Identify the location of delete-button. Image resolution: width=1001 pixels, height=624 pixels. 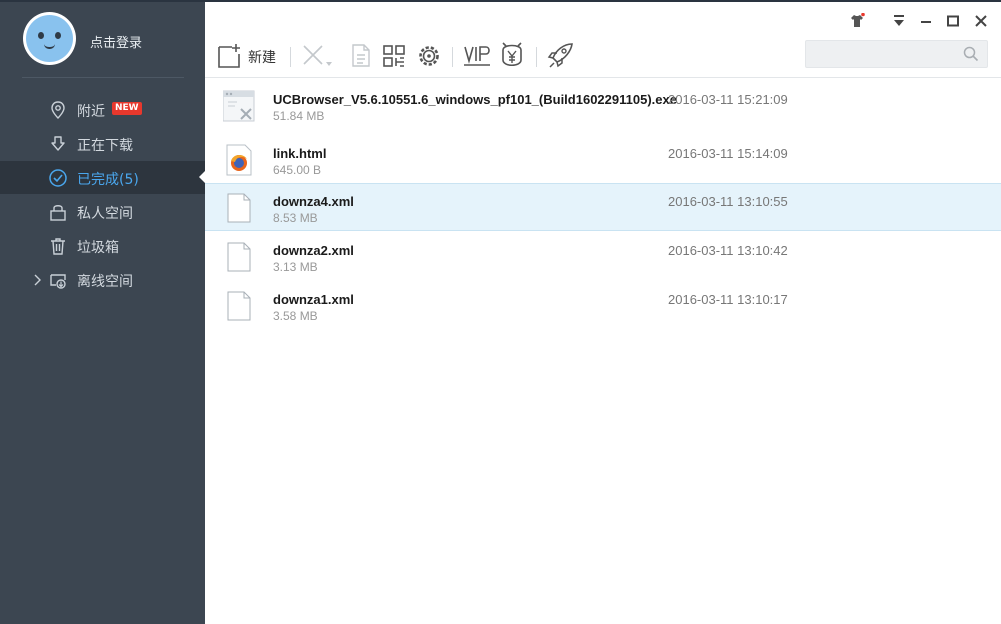
(318, 55).